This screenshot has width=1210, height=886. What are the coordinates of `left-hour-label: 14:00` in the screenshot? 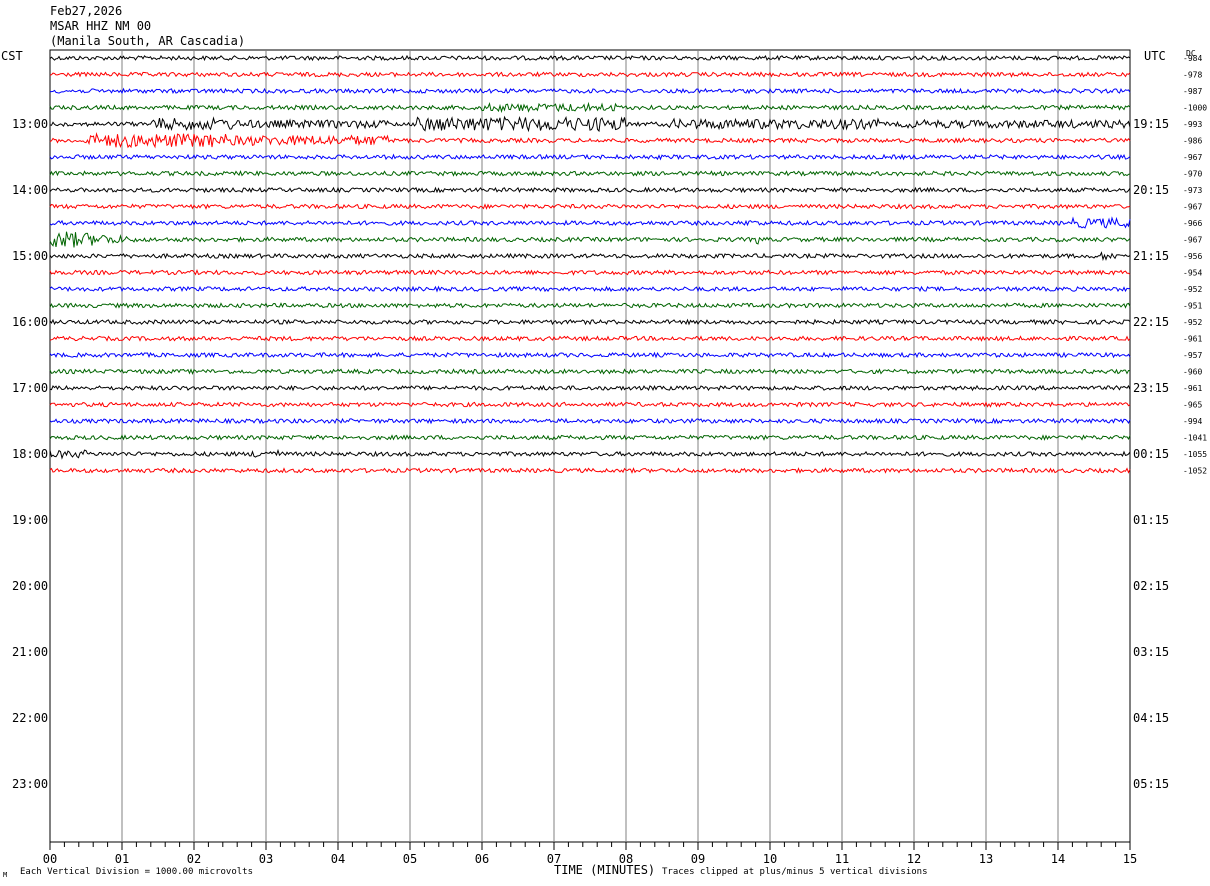 It's located at (30, 190).